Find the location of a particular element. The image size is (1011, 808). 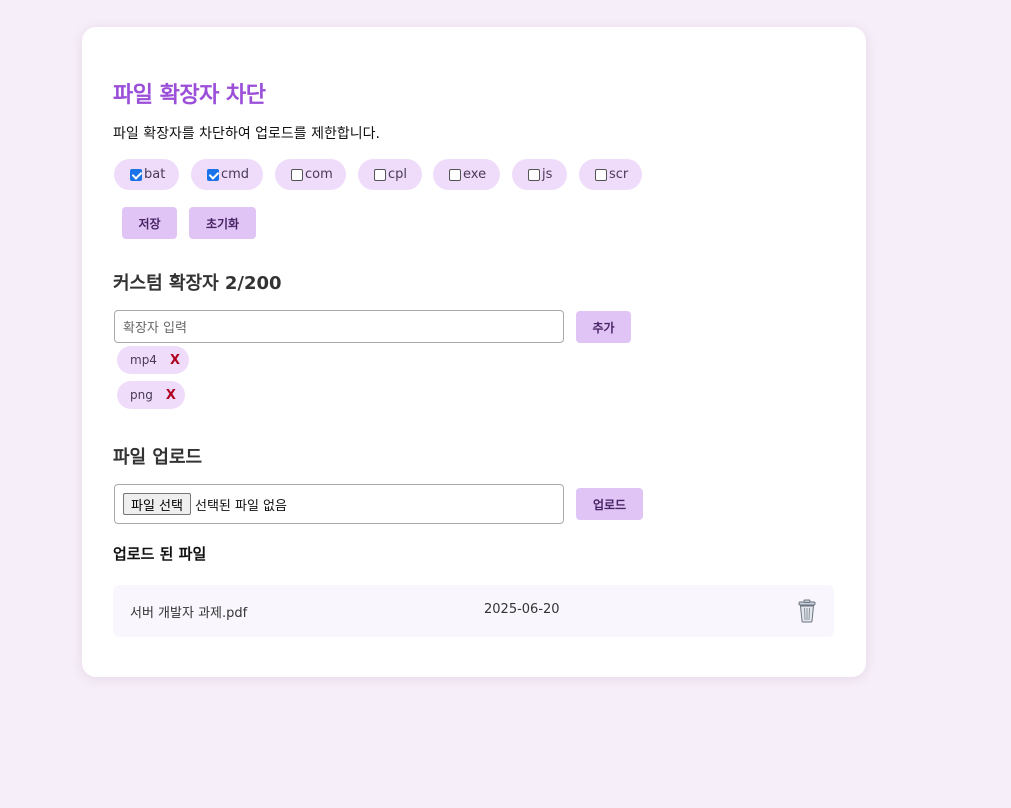

ext-chip-exe: exe is located at coordinates (466, 174).